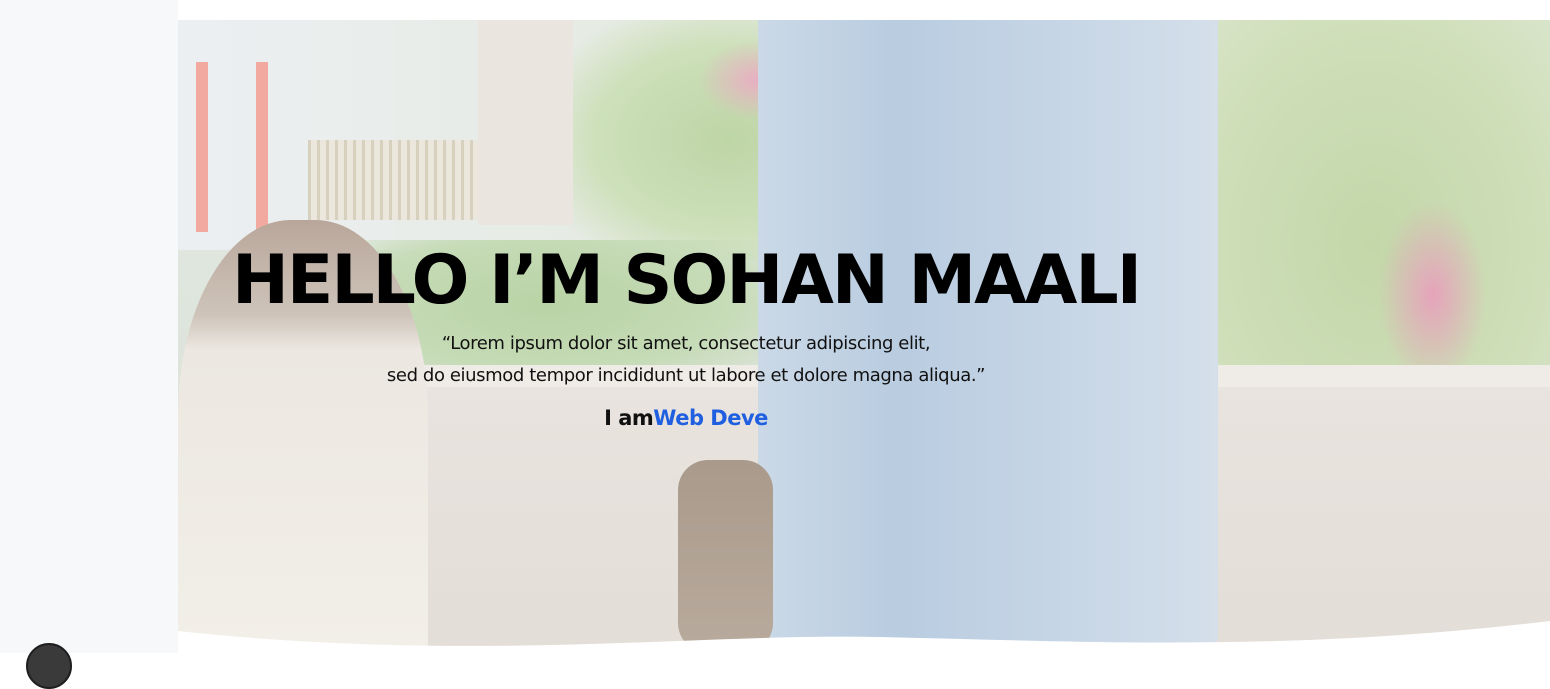 The height and width of the screenshot is (689, 1550). Describe the element at coordinates (49, 666) in the screenshot. I see `avatar` at that location.